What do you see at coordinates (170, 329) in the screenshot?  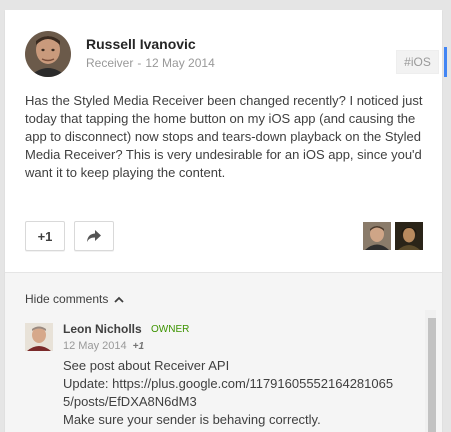 I see `owner-badge: OWNER` at bounding box center [170, 329].